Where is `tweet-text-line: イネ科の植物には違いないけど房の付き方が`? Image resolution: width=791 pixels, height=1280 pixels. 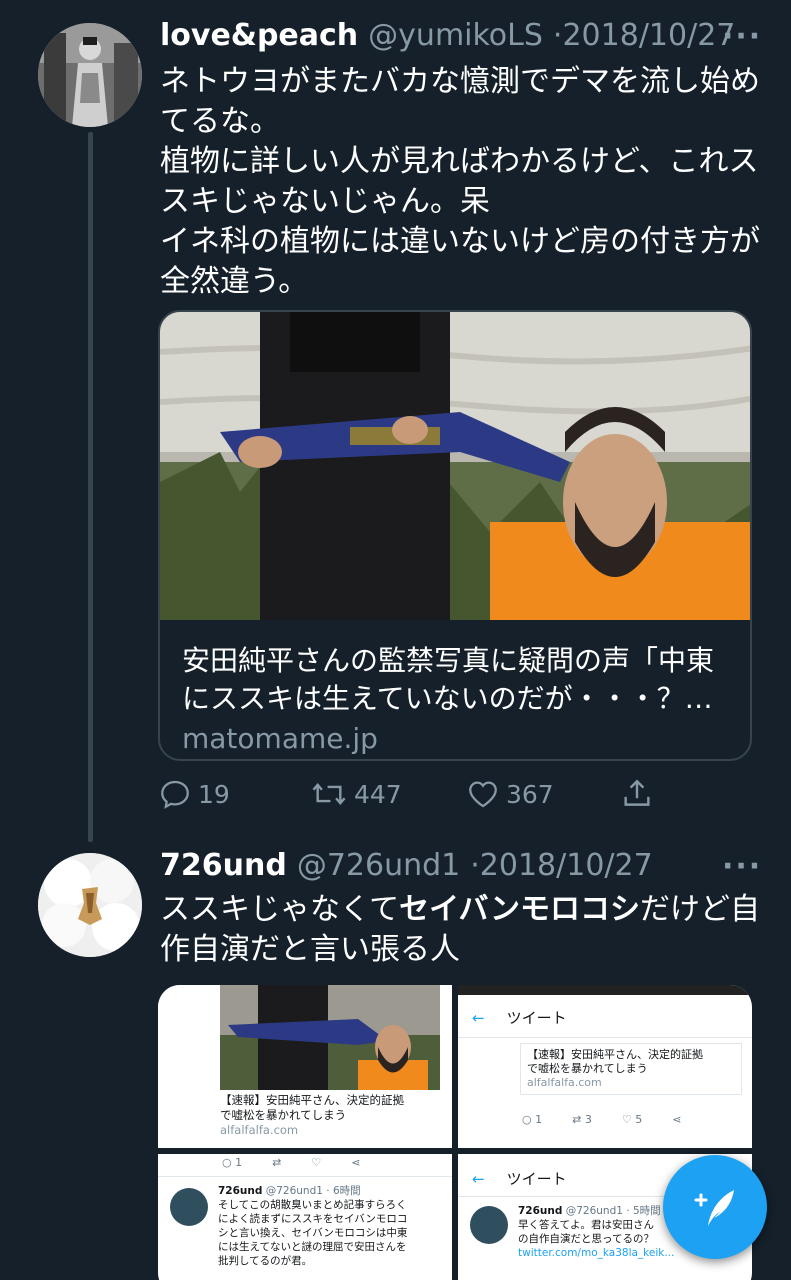
tweet-text-line: イネ科の植物には違いないけど房の付き方が is located at coordinates (460, 241).